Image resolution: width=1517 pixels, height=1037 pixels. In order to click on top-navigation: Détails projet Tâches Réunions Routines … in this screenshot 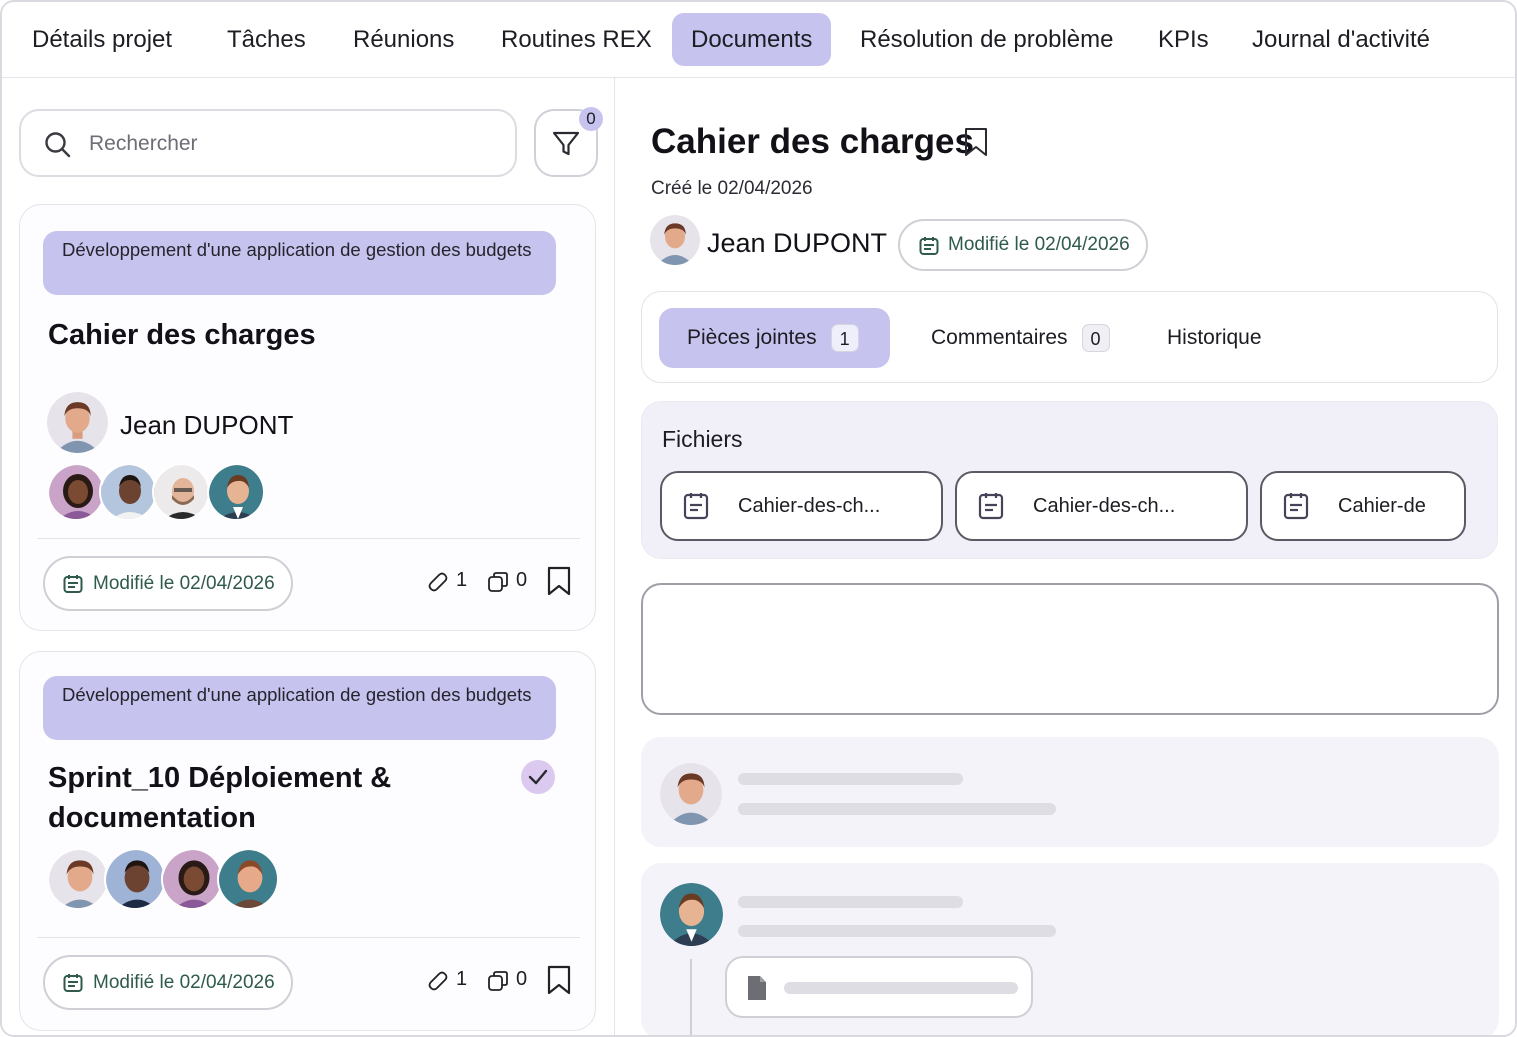, I will do `click(758, 40)`.